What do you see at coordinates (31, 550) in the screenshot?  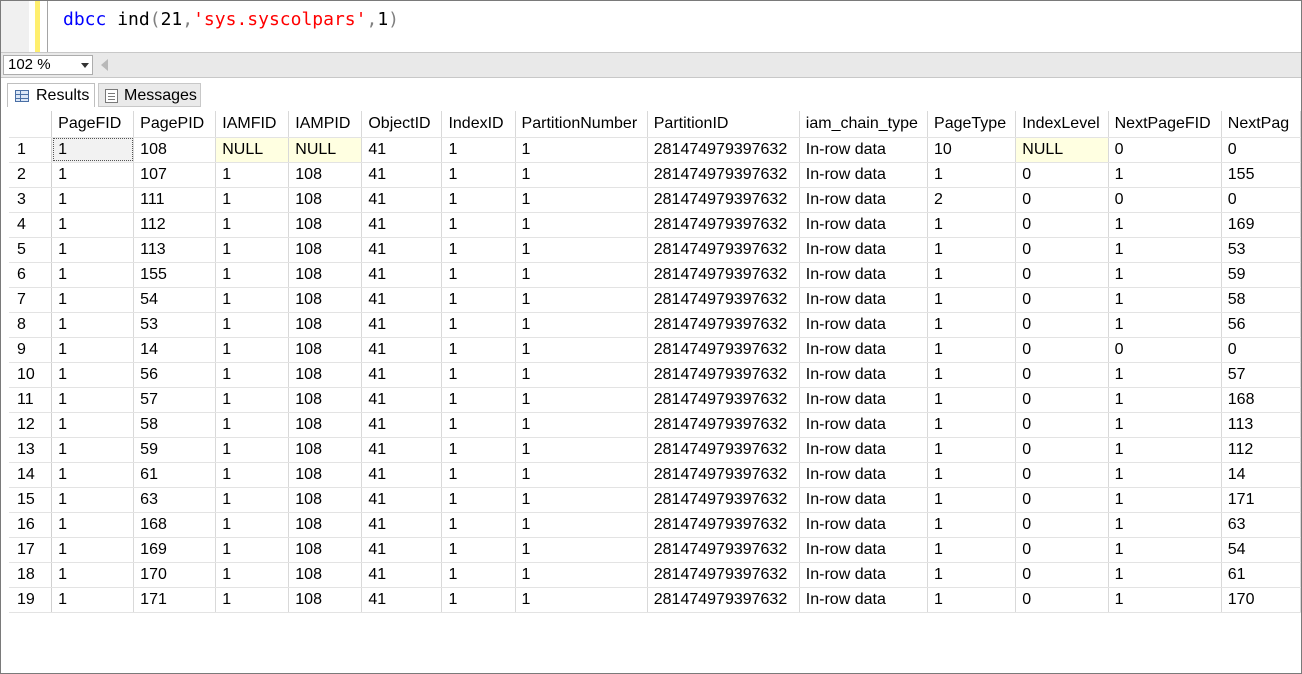 I see `row-number: 17` at bounding box center [31, 550].